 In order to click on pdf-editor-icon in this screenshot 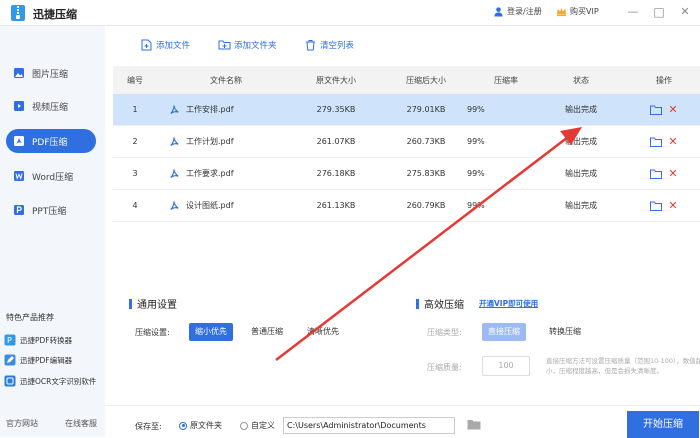, I will do `click(10, 360)`.